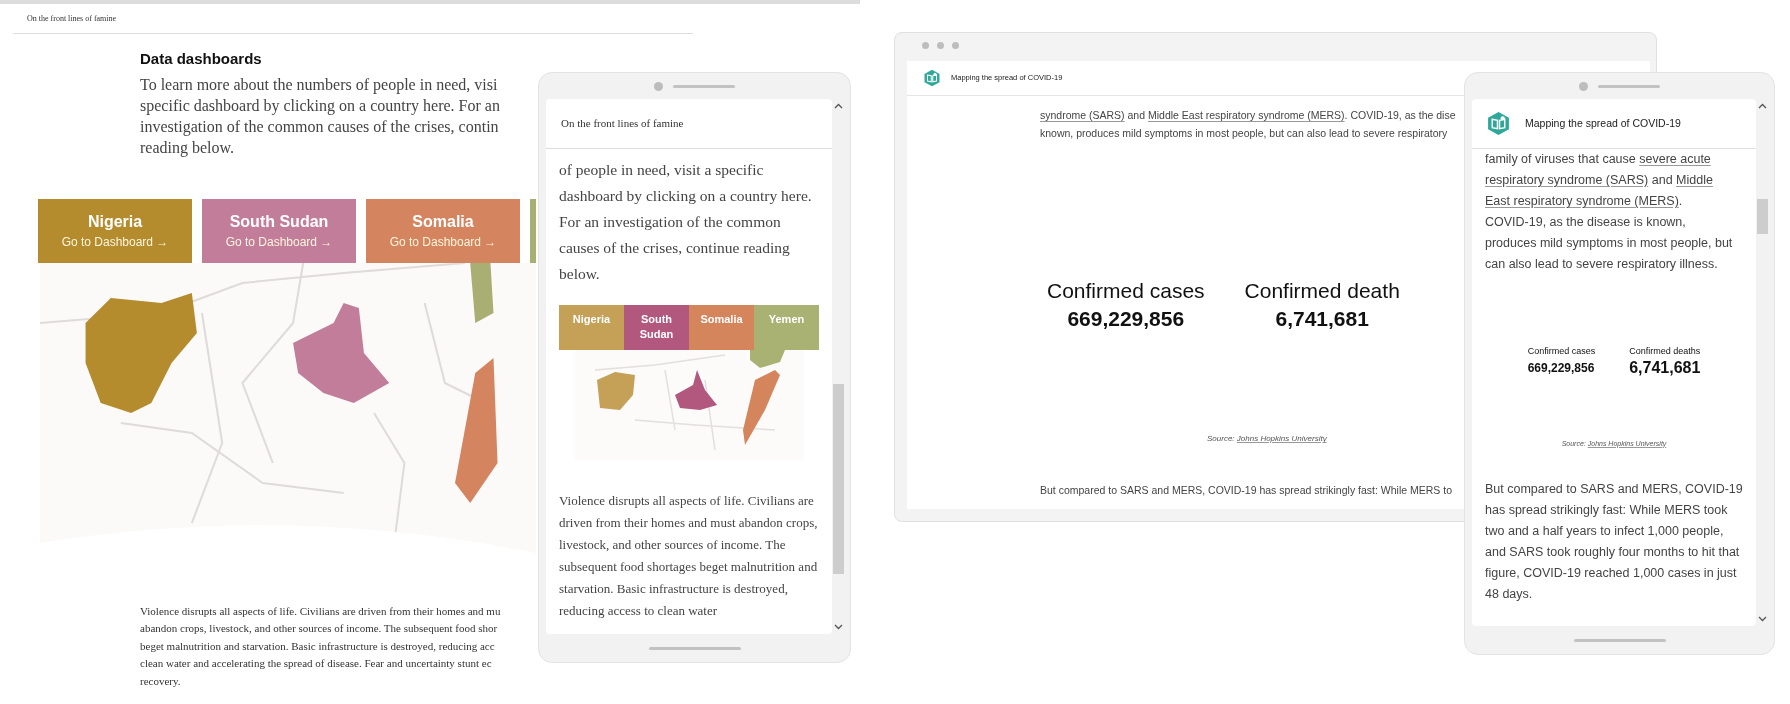  I want to click on paragraph-line: can also lead to severe respiratory illness., so click(1601, 264).